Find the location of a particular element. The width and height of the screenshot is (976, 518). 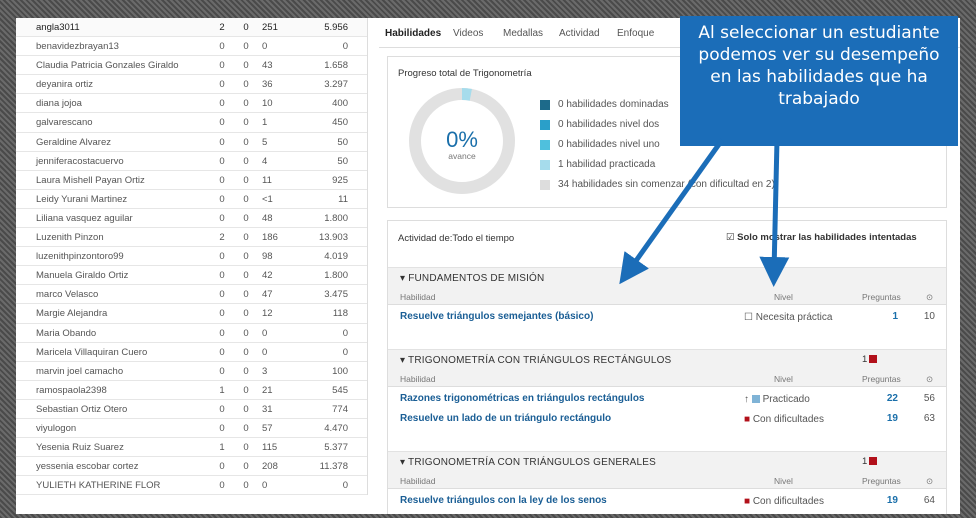

arrow-to-level is located at coordinates (774, 213).